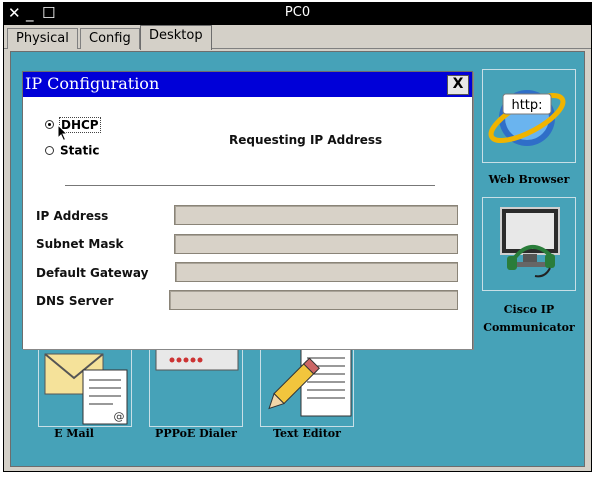  What do you see at coordinates (63, 133) in the screenshot?
I see `mouse-cursor-icon` at bounding box center [63, 133].